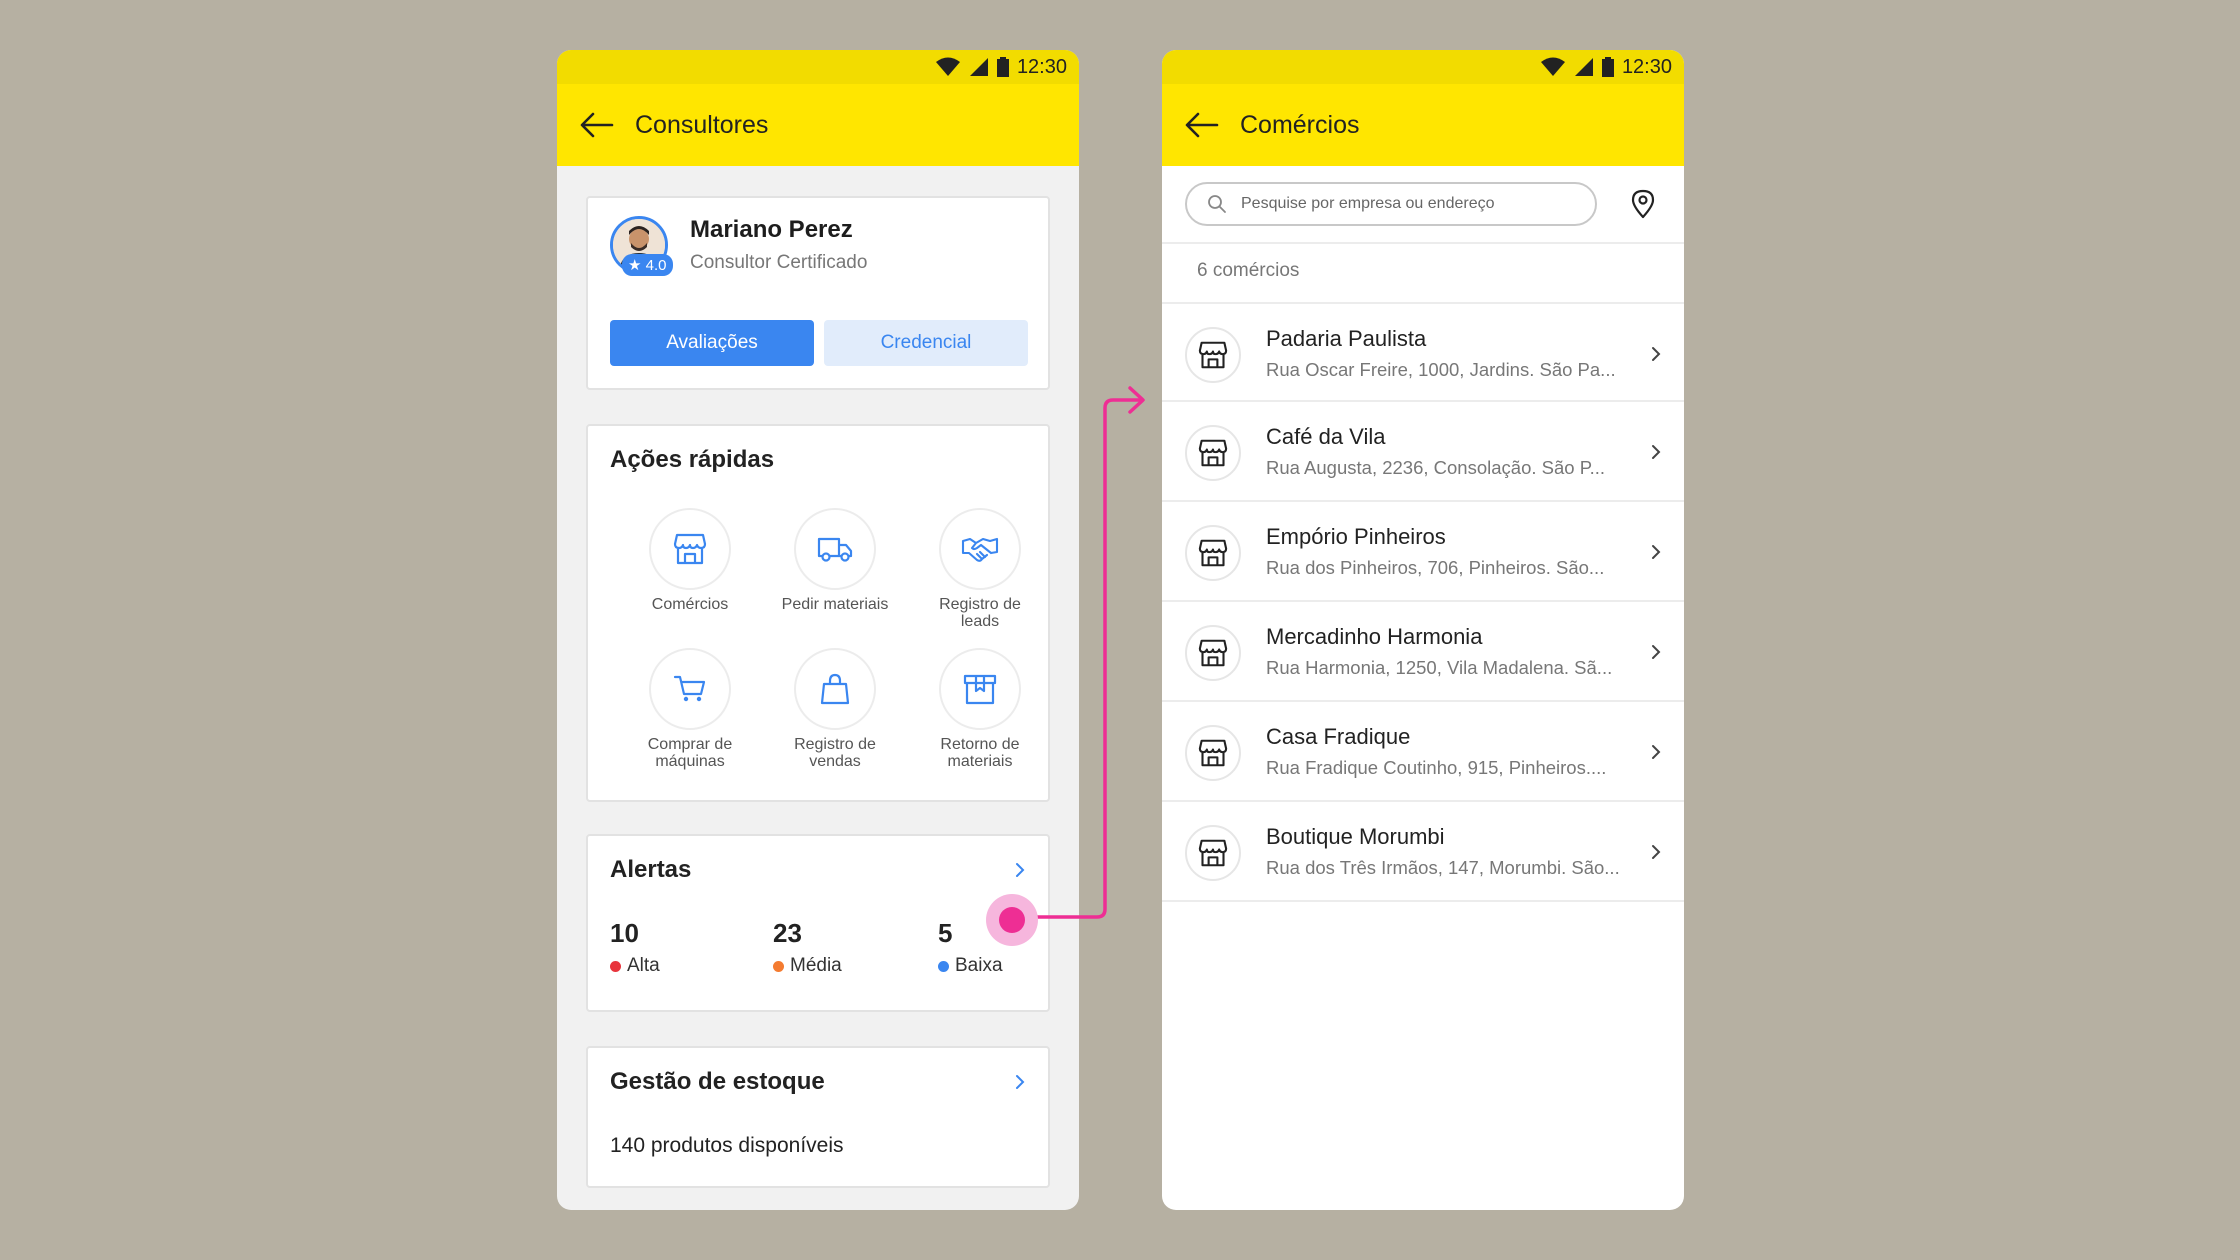  I want to click on alert-label: Baixa, so click(979, 965).